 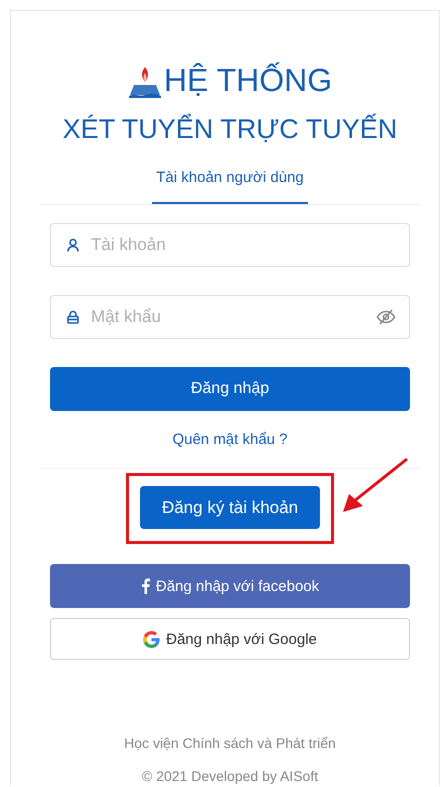 I want to click on logo-icon, so click(x=145, y=82).